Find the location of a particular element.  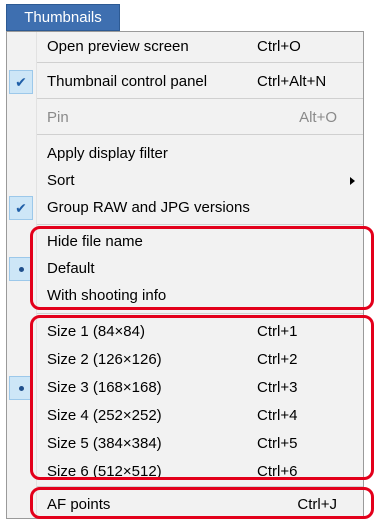

menu-item-label: Pin is located at coordinates (58, 117).